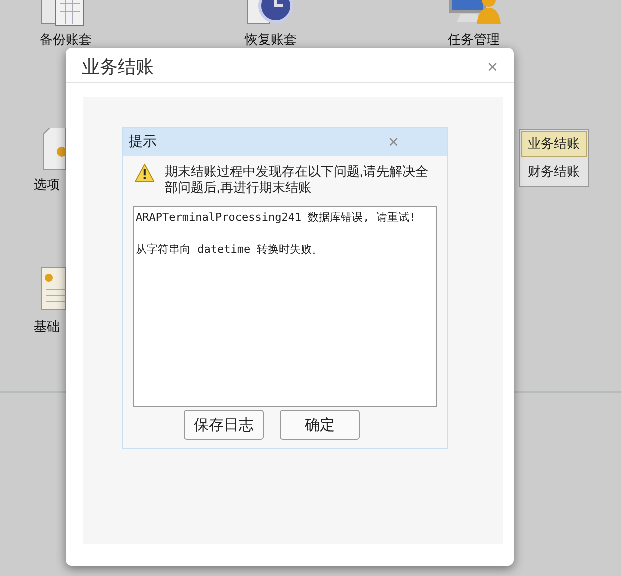 This screenshot has width=621, height=576. Describe the element at coordinates (53, 289) in the screenshot. I see `profile-card-icon` at that location.